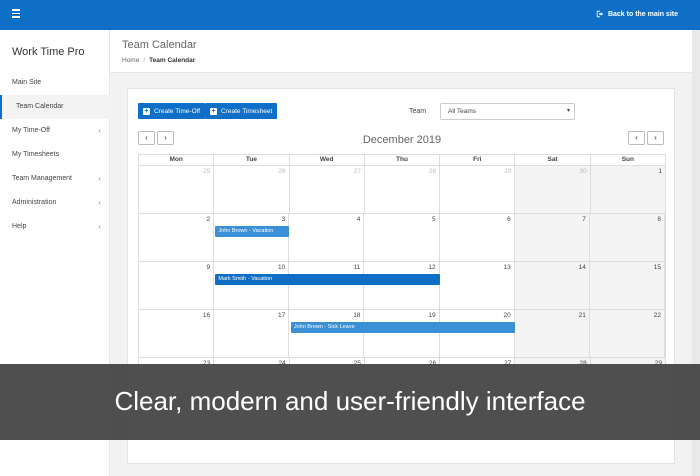 This screenshot has height=476, width=700. What do you see at coordinates (627, 189) in the screenshot?
I see `calendar-day-cell: 1` at bounding box center [627, 189].